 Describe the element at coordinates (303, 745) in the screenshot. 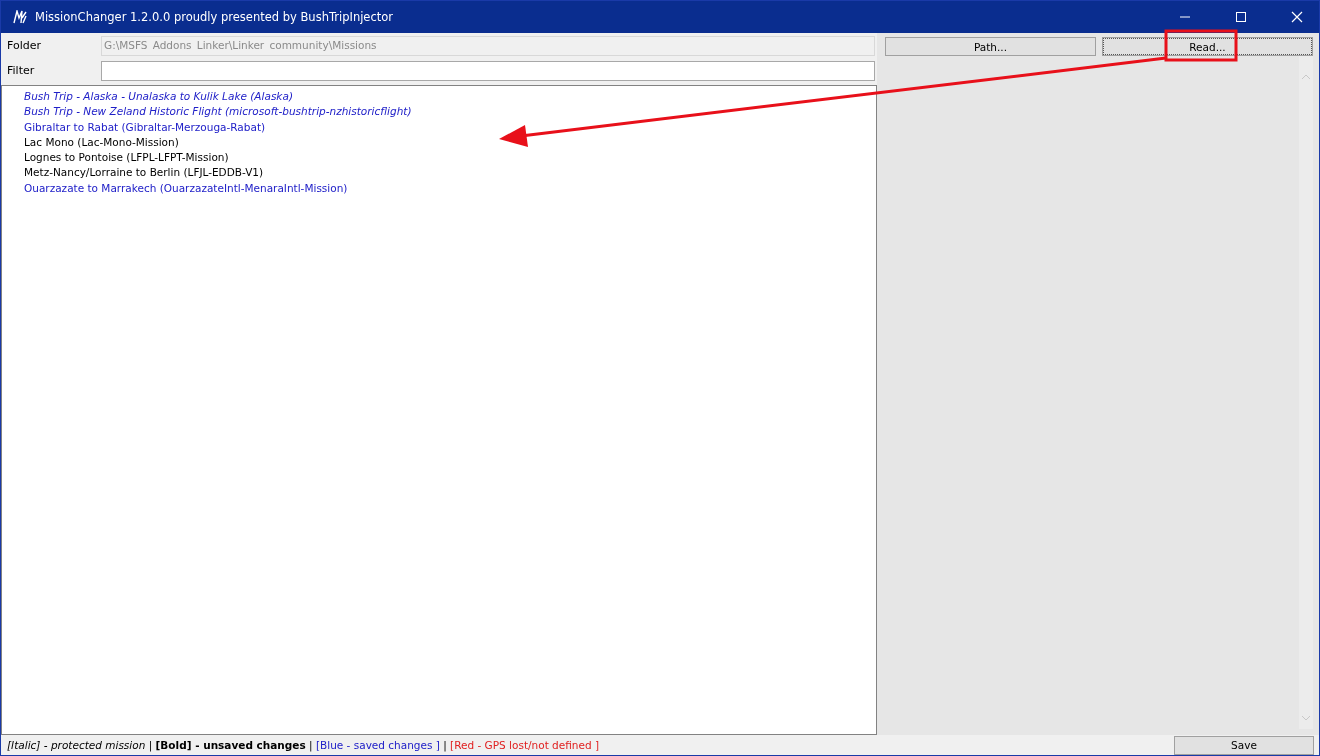

I see `legend-text: [Italic] - protected mission | [Bold] - unsaved changes | [Blue - saved changes ] | [Red - GPS lost/not defined ]` at that location.